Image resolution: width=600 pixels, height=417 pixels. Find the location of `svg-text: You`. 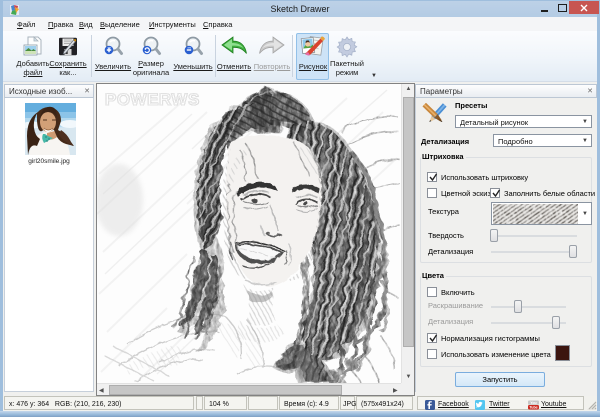

svg-text: You is located at coordinates (533, 403).